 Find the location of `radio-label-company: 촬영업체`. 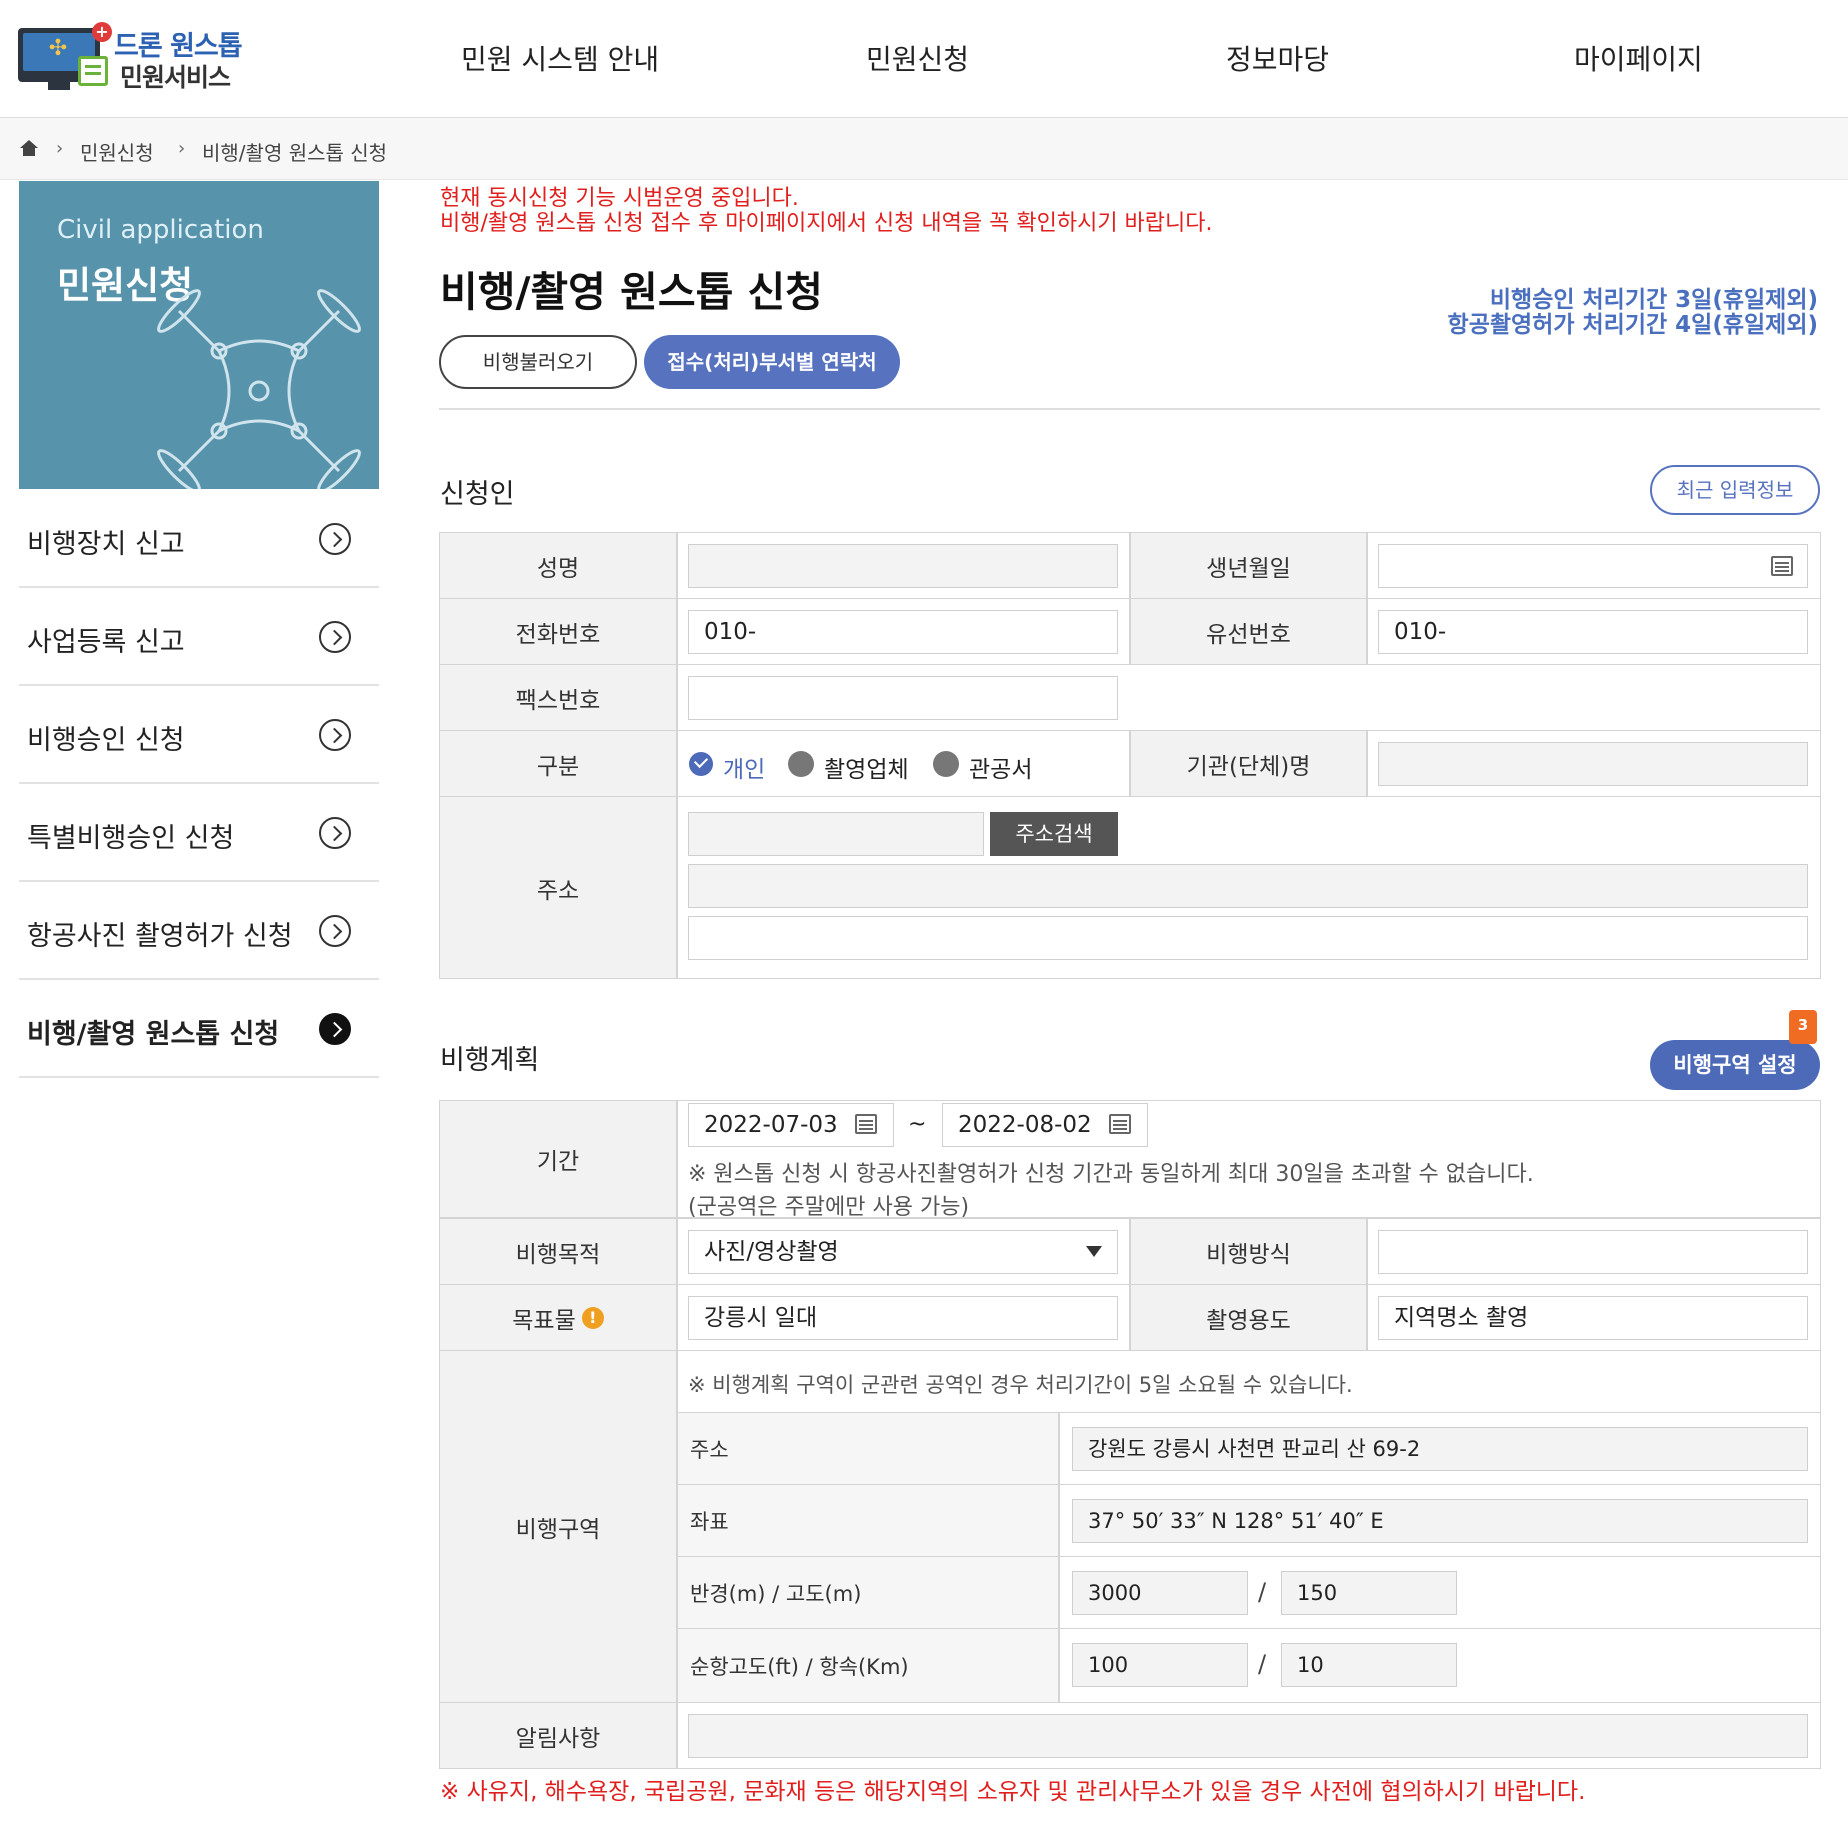

radio-label-company: 촬영업체 is located at coordinates (866, 767).